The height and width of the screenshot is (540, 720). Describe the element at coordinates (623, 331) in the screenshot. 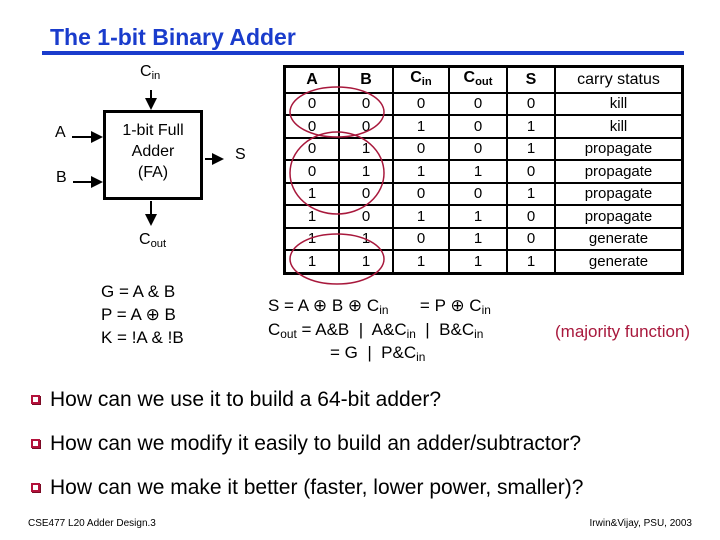

I see `majority-function-note: (majority function)` at that location.